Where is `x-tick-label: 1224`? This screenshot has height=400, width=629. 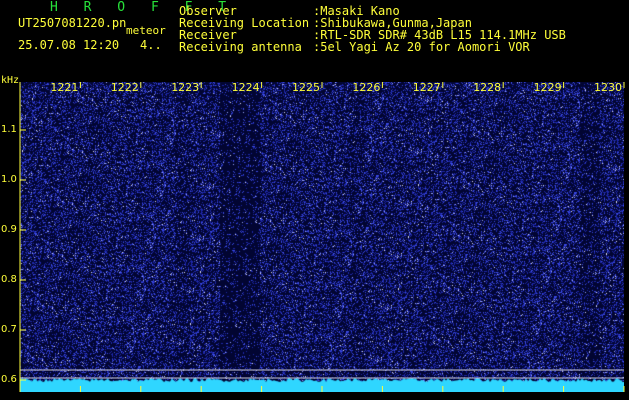 x-tick-label: 1224 is located at coordinates (245, 87).